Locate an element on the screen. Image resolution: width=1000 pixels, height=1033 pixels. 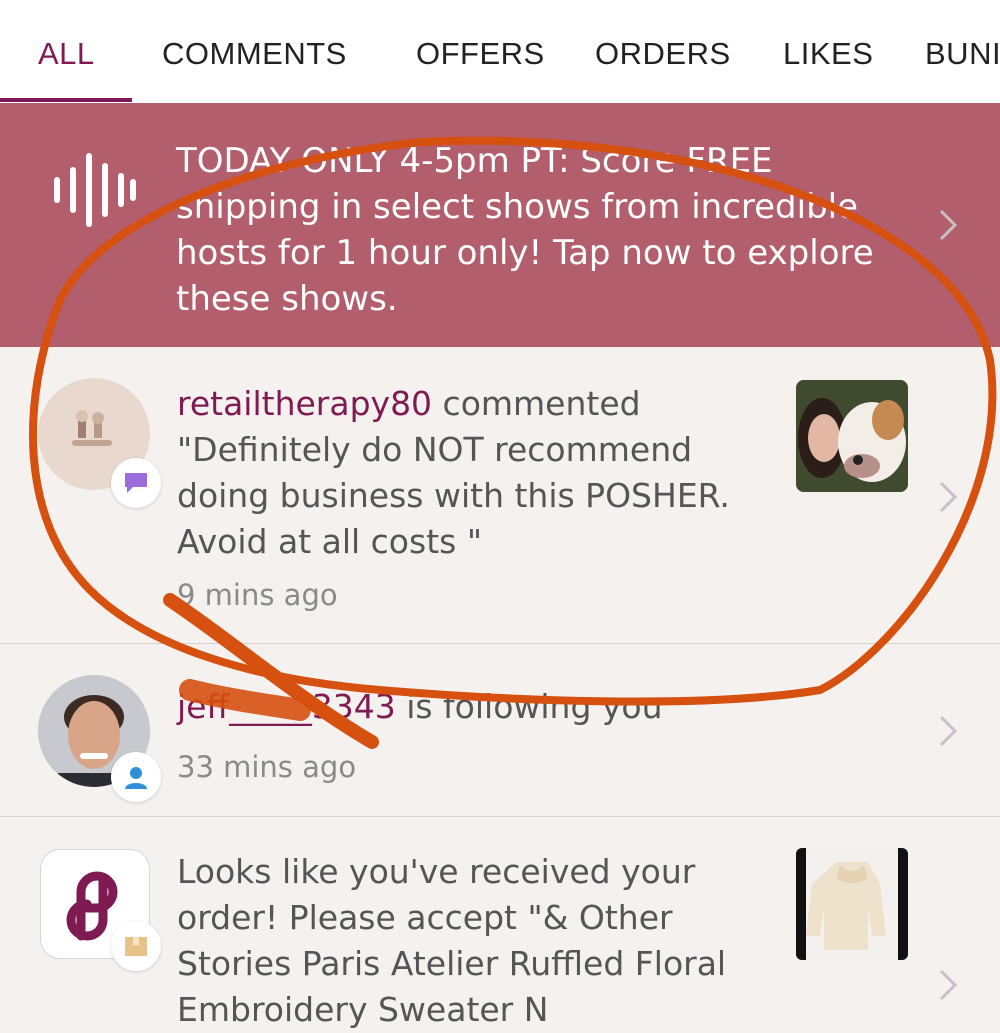
comment-icon is located at coordinates (136, 483).